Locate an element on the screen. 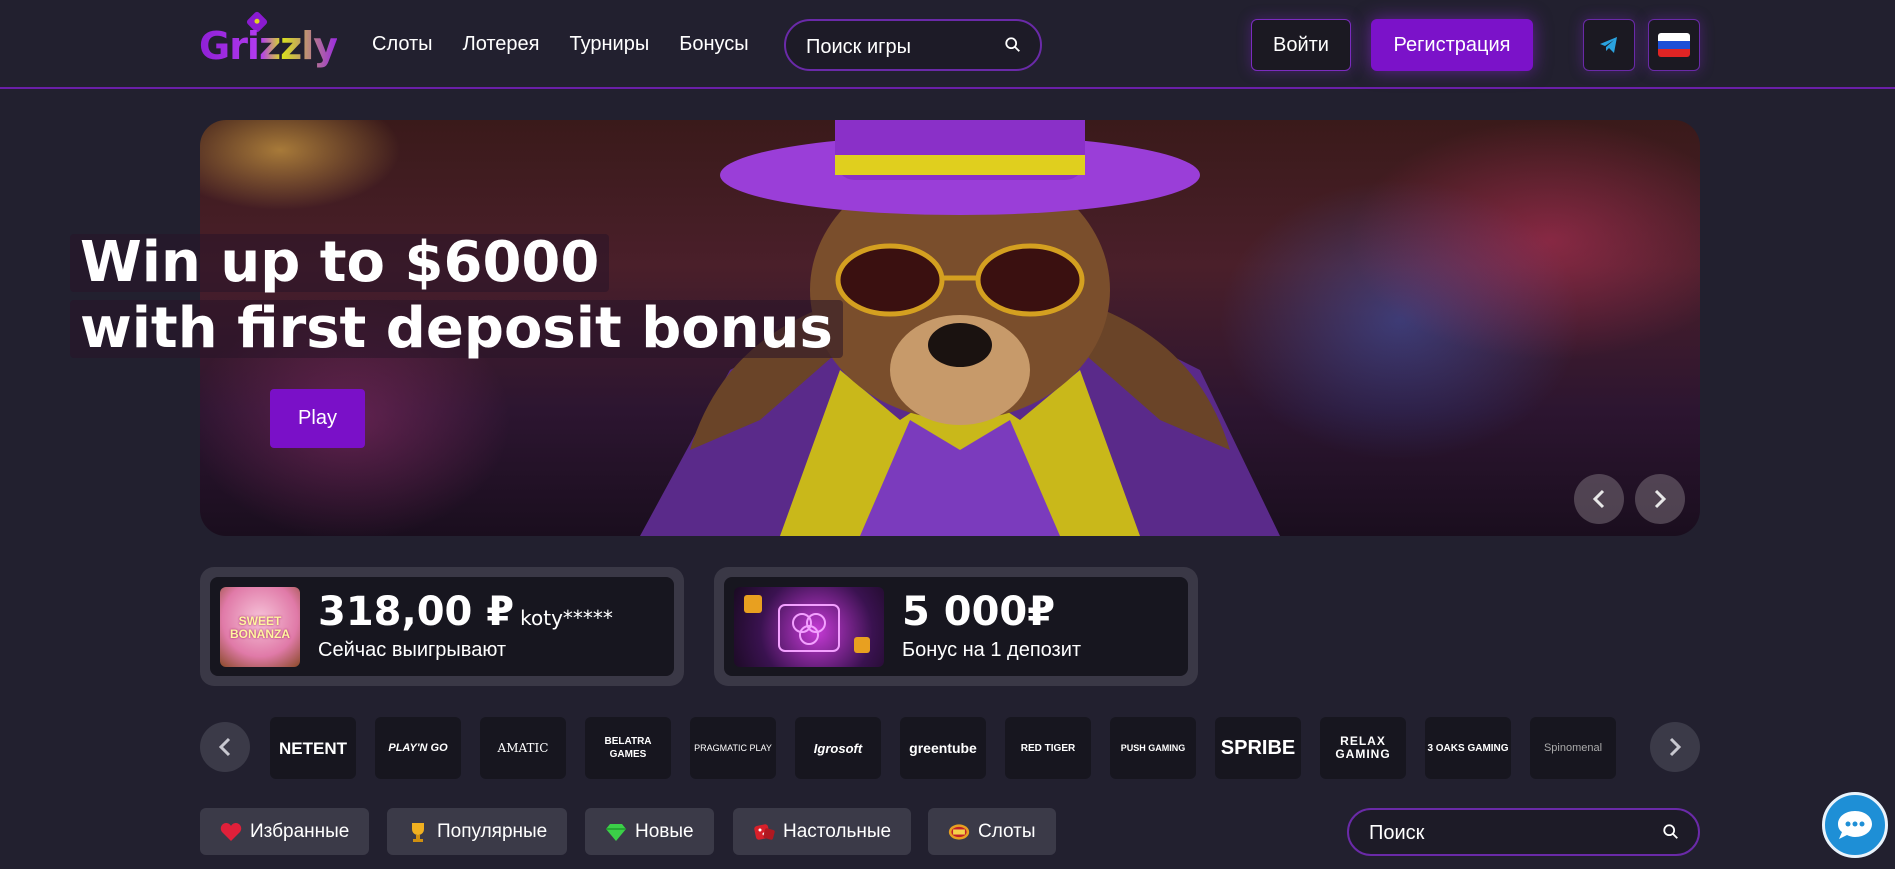 The height and width of the screenshot is (869, 1895). bar-icon is located at coordinates (959, 832).